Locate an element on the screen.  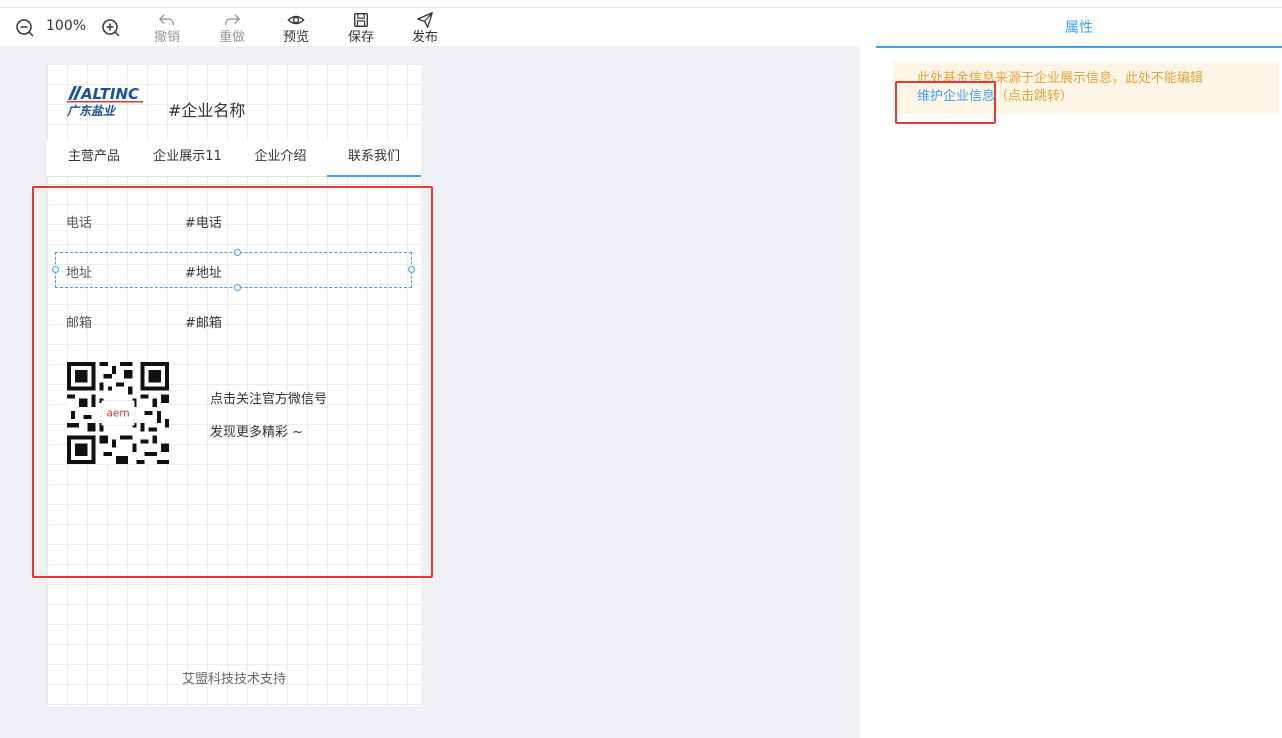
redo-label: 重做 is located at coordinates (231, 37).